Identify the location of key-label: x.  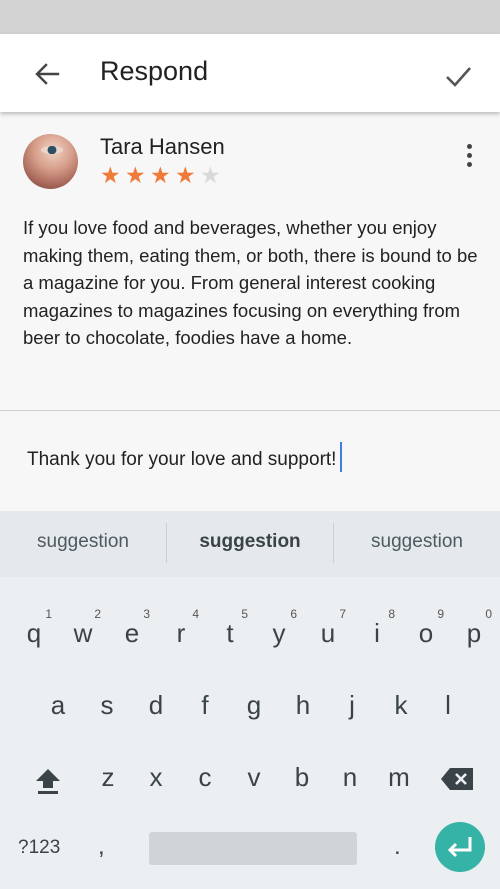
(156, 777).